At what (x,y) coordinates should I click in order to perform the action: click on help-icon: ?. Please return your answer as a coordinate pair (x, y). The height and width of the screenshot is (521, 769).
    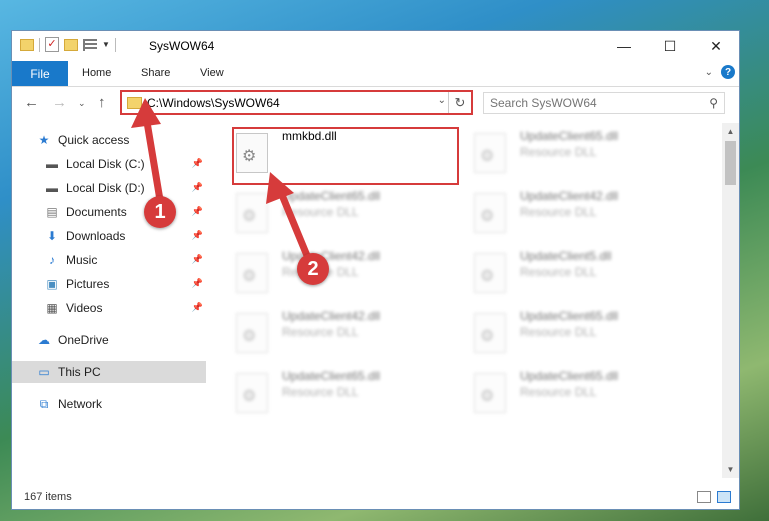
    Looking at the image, I should click on (728, 72).